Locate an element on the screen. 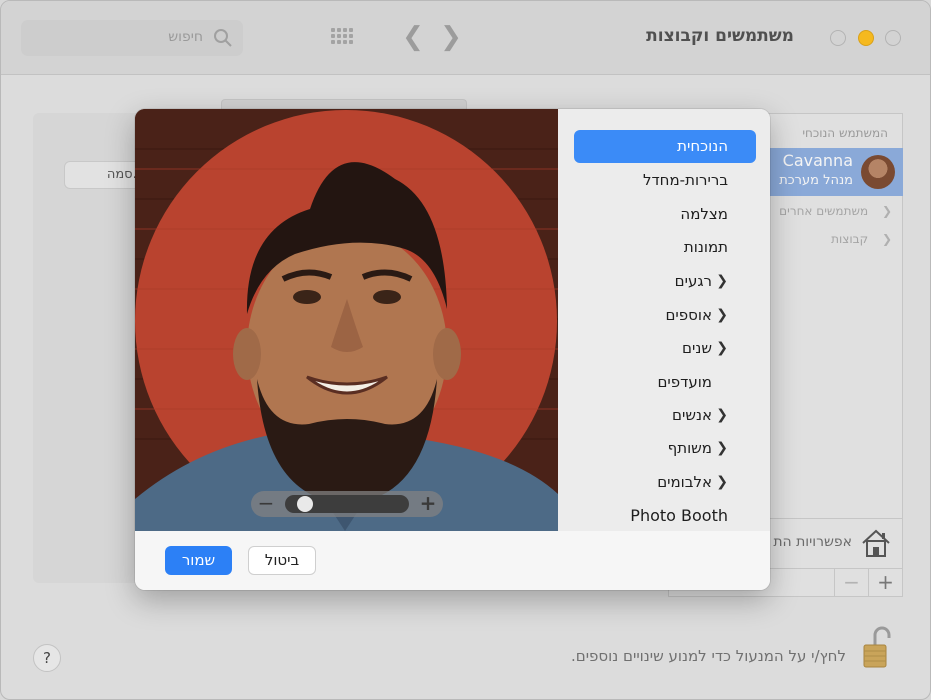 The width and height of the screenshot is (931, 700). source-collections: ❮ אוספים is located at coordinates (665, 315).